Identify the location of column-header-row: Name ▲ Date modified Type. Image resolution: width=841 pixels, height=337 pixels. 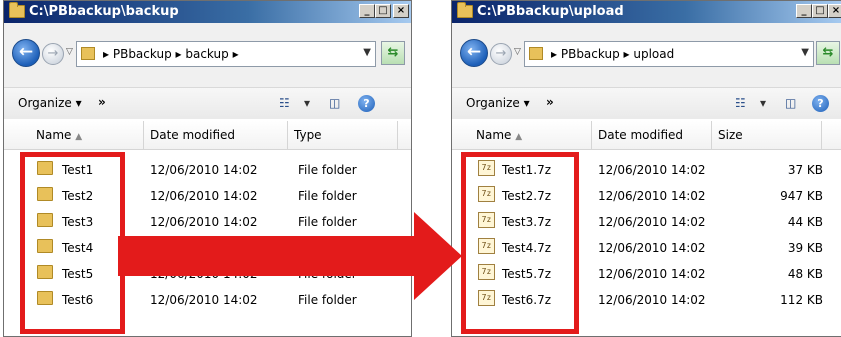
(207, 135).